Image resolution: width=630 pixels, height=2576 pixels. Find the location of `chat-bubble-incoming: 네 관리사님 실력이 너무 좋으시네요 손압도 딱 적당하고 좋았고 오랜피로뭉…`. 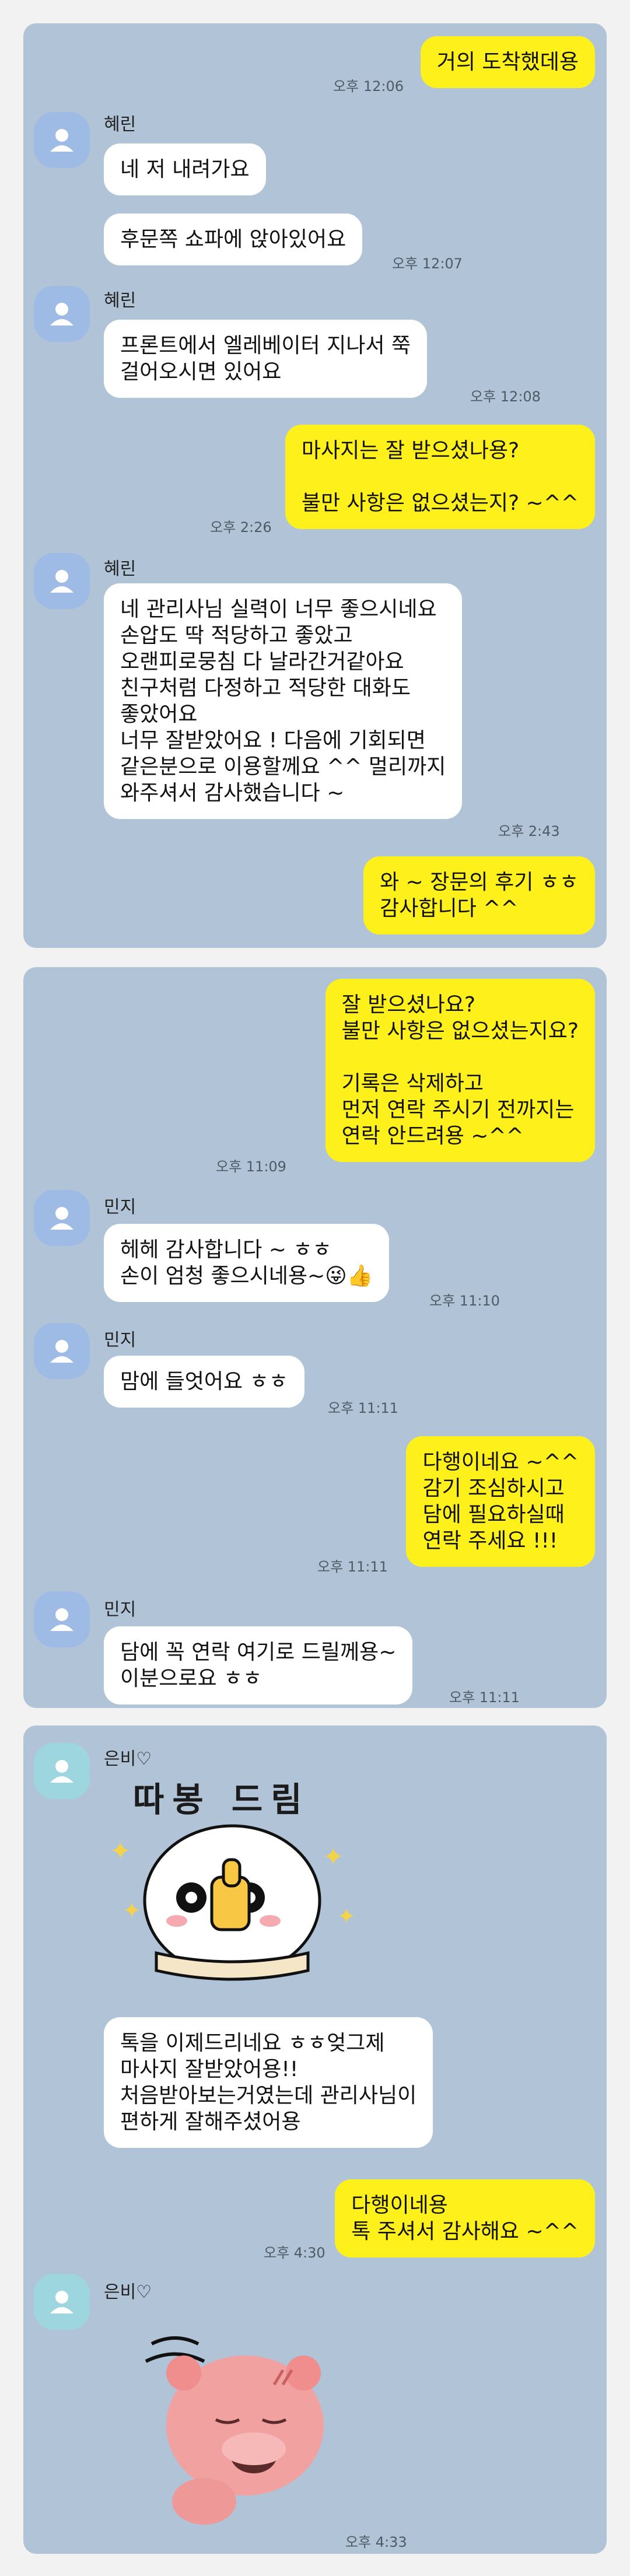

chat-bubble-incoming: 네 관리사님 실력이 너무 좋으시네요 손압도 딱 적당하고 좋았고 오랜피로뭉… is located at coordinates (283, 701).